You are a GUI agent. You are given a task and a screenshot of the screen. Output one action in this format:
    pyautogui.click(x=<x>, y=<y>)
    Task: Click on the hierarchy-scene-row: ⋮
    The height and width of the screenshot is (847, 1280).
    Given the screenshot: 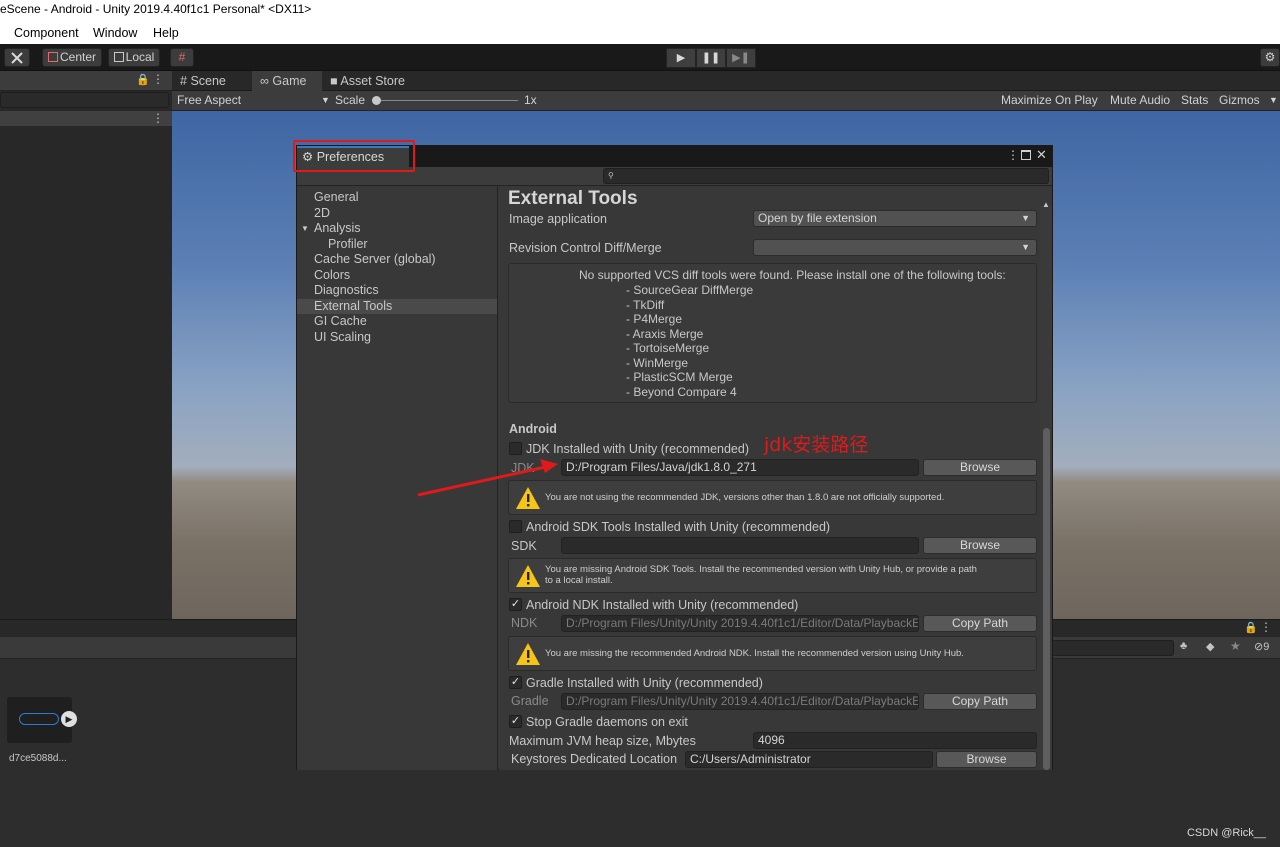 What is the action you would take?
    pyautogui.click(x=86, y=118)
    